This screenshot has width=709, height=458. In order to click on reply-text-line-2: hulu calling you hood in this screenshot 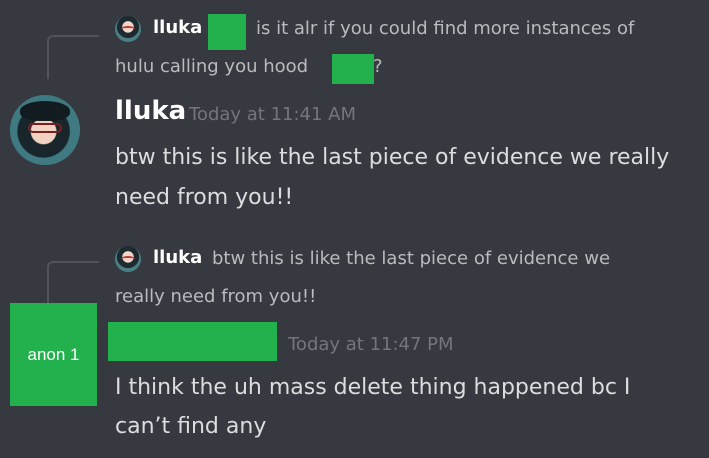, I will do `click(212, 66)`.